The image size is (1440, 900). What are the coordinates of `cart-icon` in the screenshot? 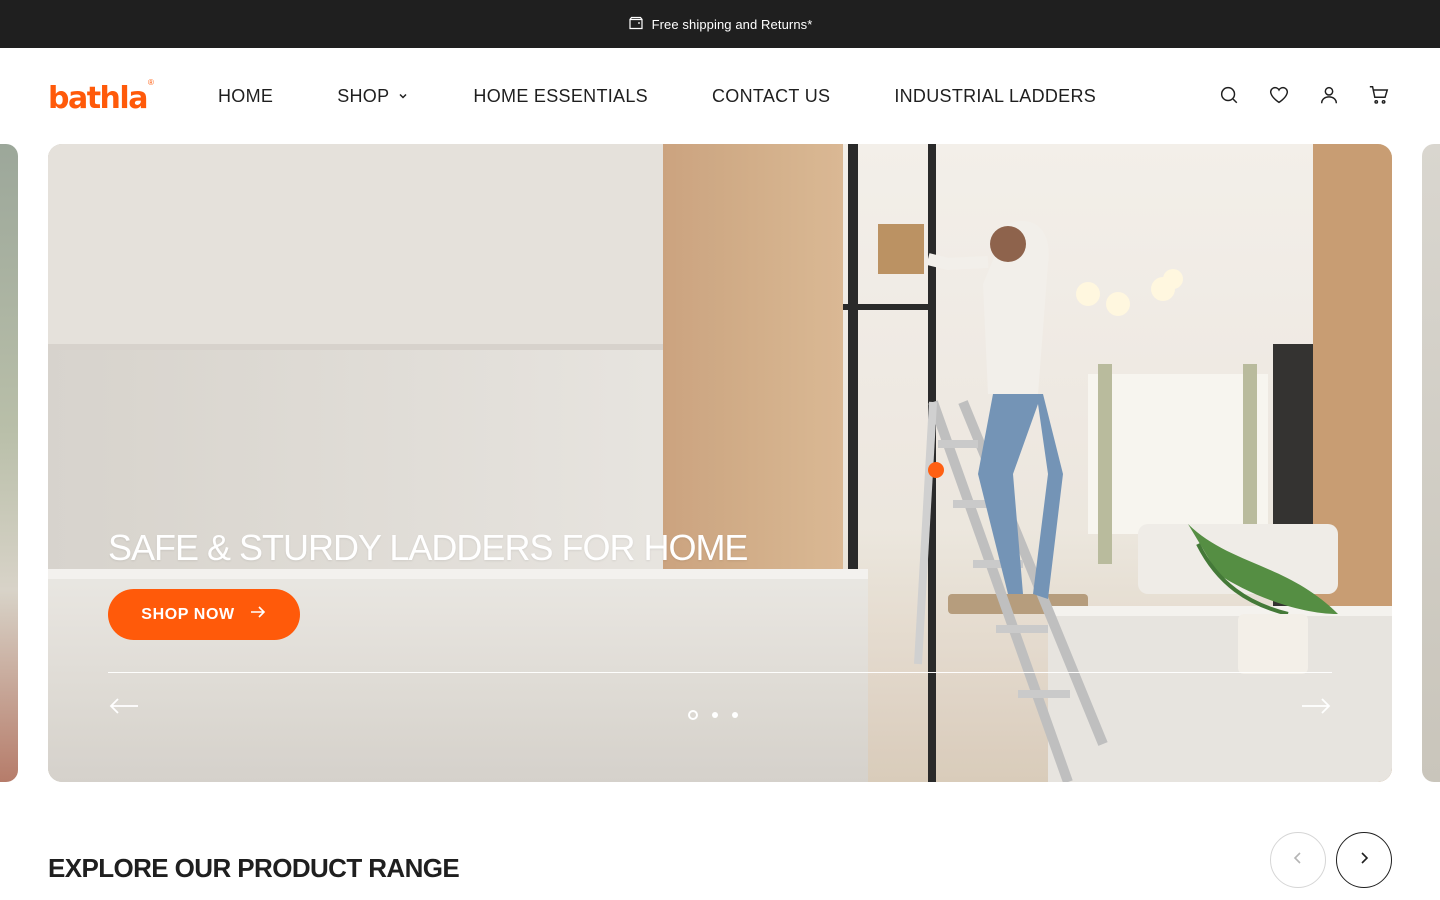 It's located at (1380, 96).